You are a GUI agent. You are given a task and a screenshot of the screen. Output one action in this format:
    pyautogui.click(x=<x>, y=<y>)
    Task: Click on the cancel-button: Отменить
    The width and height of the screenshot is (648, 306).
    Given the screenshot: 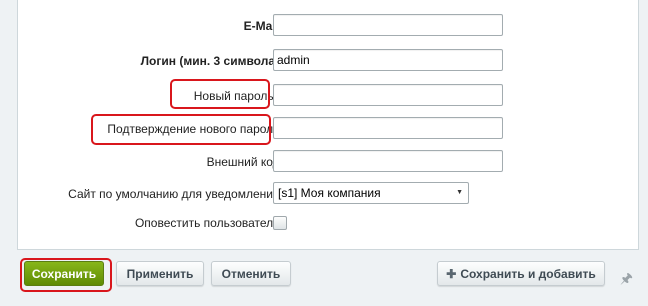 What is the action you would take?
    pyautogui.click(x=251, y=273)
    